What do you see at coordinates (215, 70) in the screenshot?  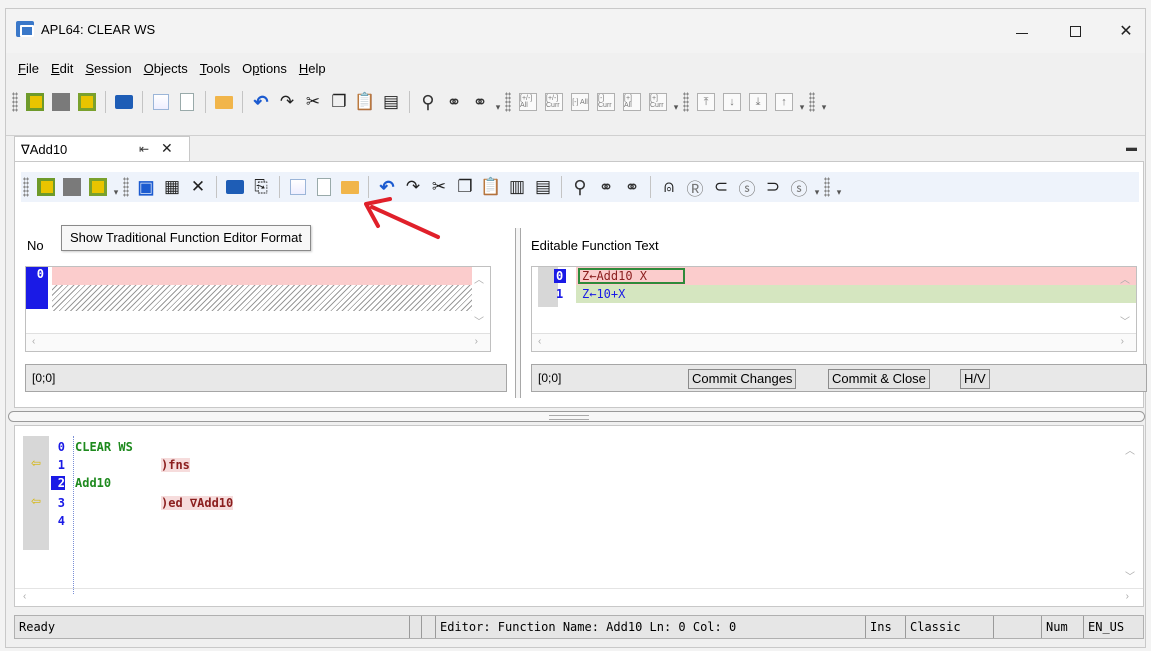 I see `menu-tools: Tools` at bounding box center [215, 70].